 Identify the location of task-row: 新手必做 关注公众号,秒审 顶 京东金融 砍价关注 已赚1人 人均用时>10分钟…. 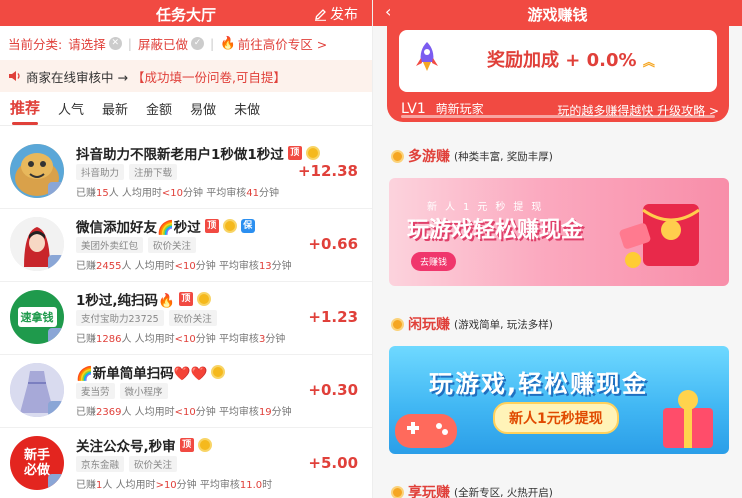
(186, 463).